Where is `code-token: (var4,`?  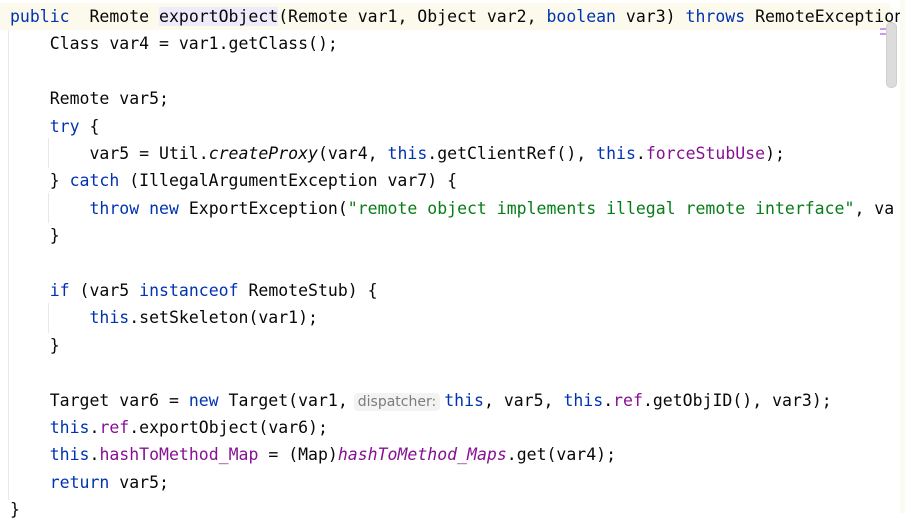 code-token: (var4, is located at coordinates (352, 153).